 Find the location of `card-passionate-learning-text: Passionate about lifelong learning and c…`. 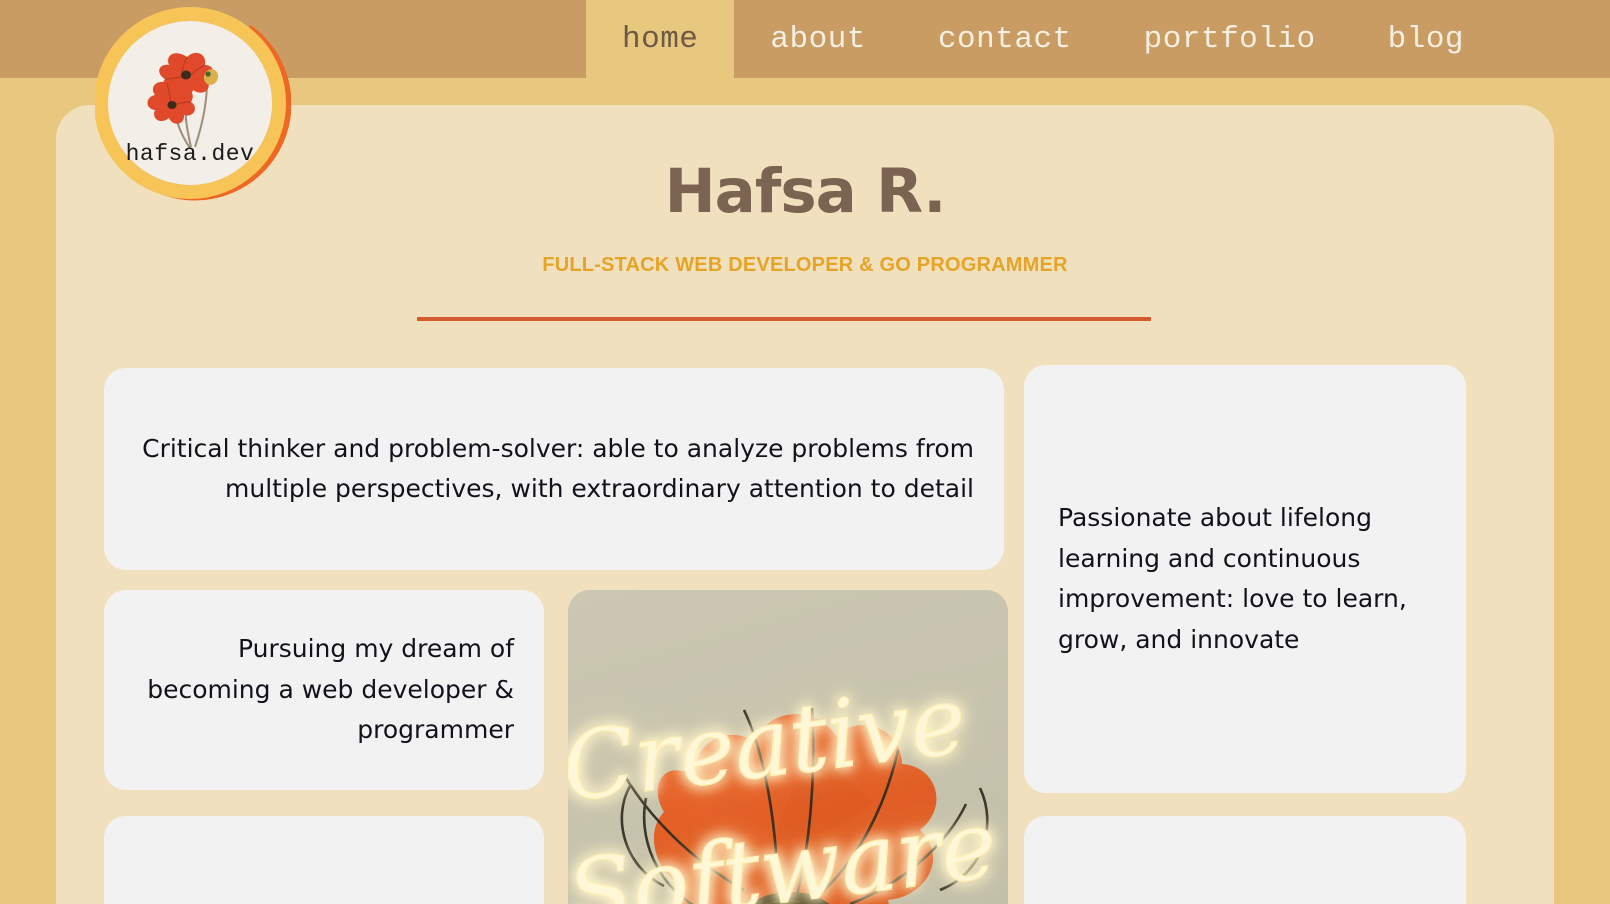

card-passionate-learning-text: Passionate about lifelong learning and c… is located at coordinates (1232, 578).